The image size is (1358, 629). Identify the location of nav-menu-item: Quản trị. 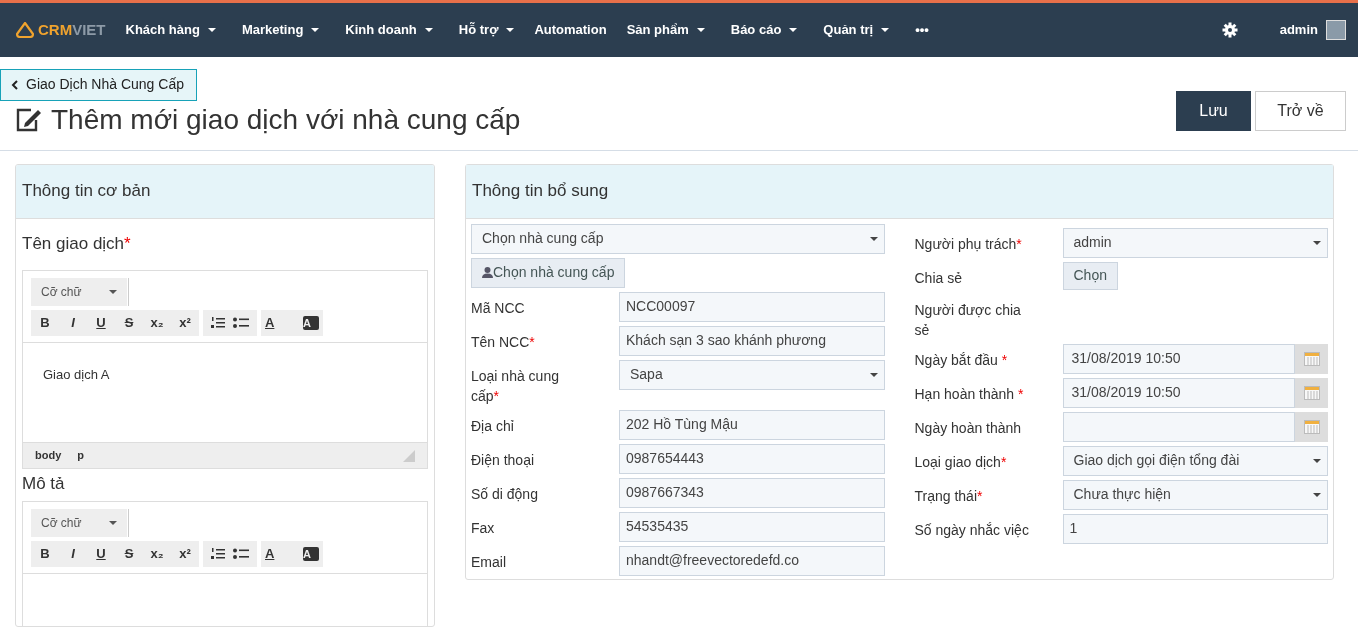
(856, 30).